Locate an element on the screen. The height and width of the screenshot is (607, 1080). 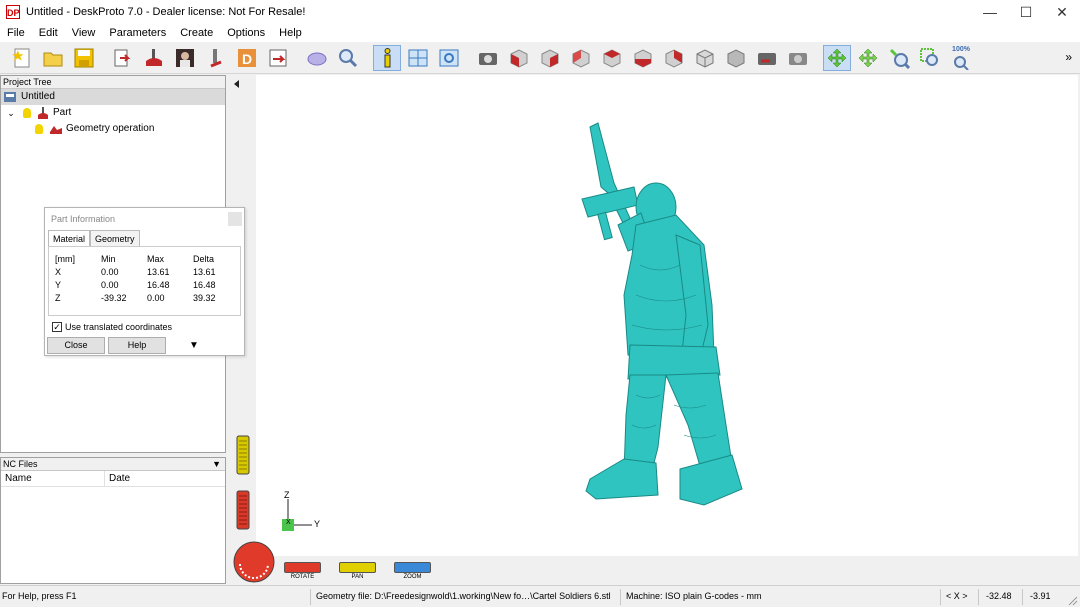
view-gray-button is located at coordinates (736, 58).